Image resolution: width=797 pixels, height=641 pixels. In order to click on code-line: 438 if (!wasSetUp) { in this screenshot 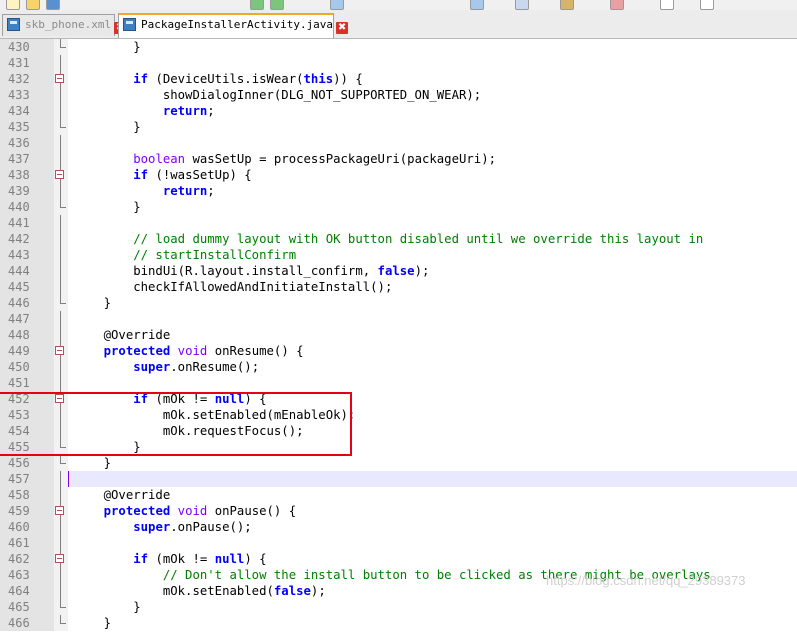, I will do `click(398, 175)`.